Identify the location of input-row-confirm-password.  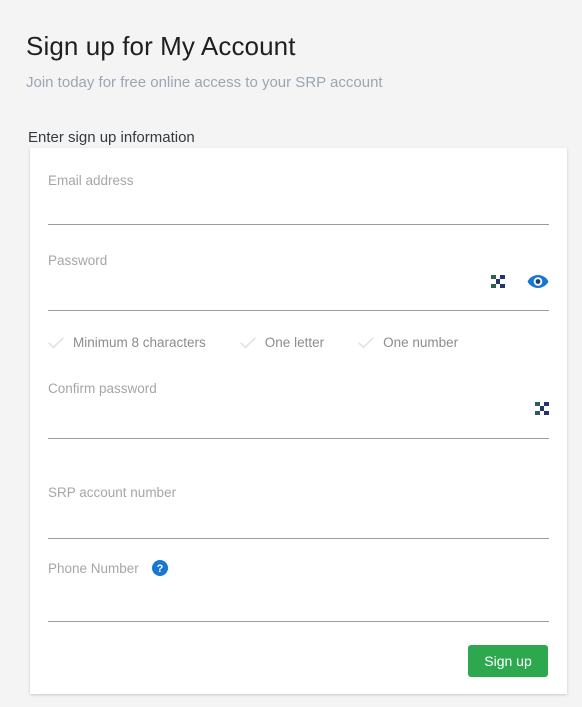
(542, 408).